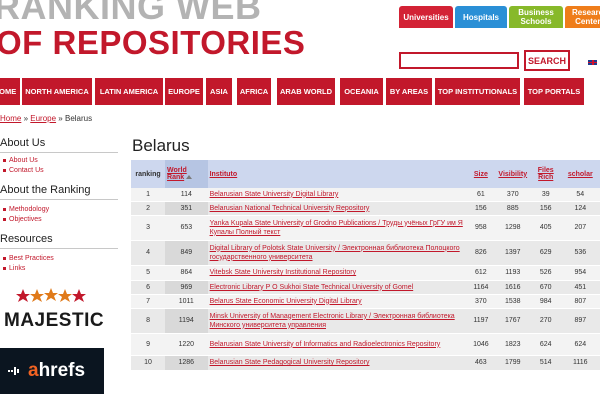 This screenshot has height=400, width=600. Describe the element at coordinates (580, 344) in the screenshot. I see `cell-scholar: 624` at that location.